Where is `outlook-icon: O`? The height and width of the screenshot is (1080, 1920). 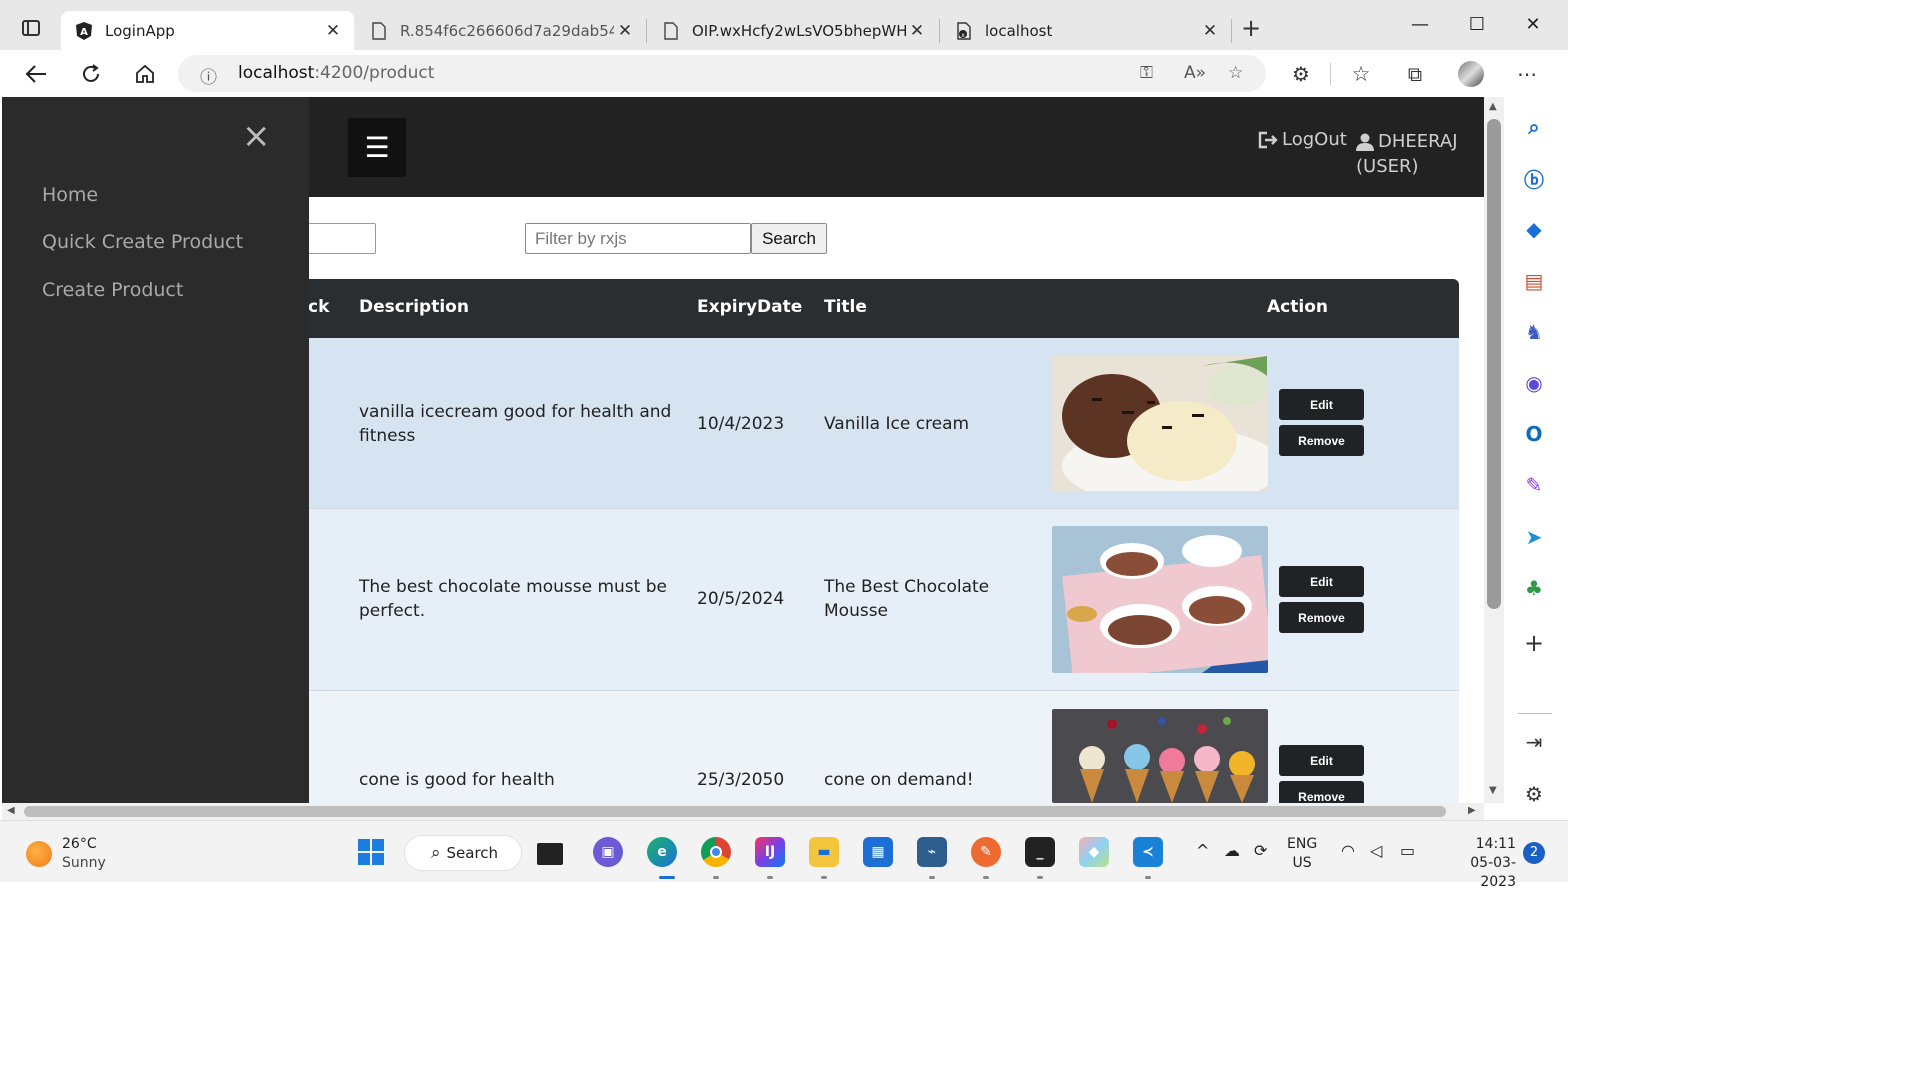 outlook-icon: O is located at coordinates (1534, 434).